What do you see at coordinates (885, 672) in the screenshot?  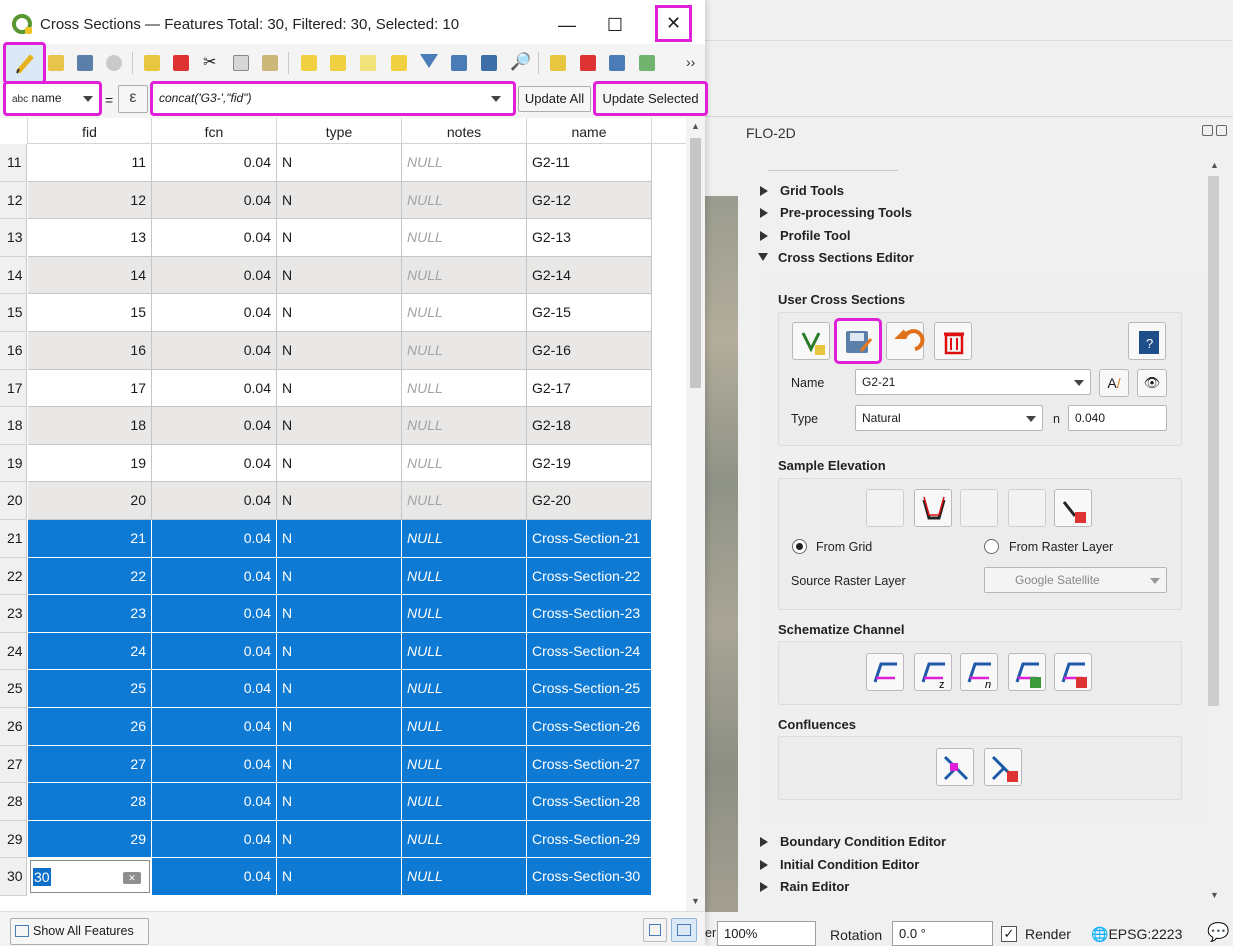 I see `schematize-button` at bounding box center [885, 672].